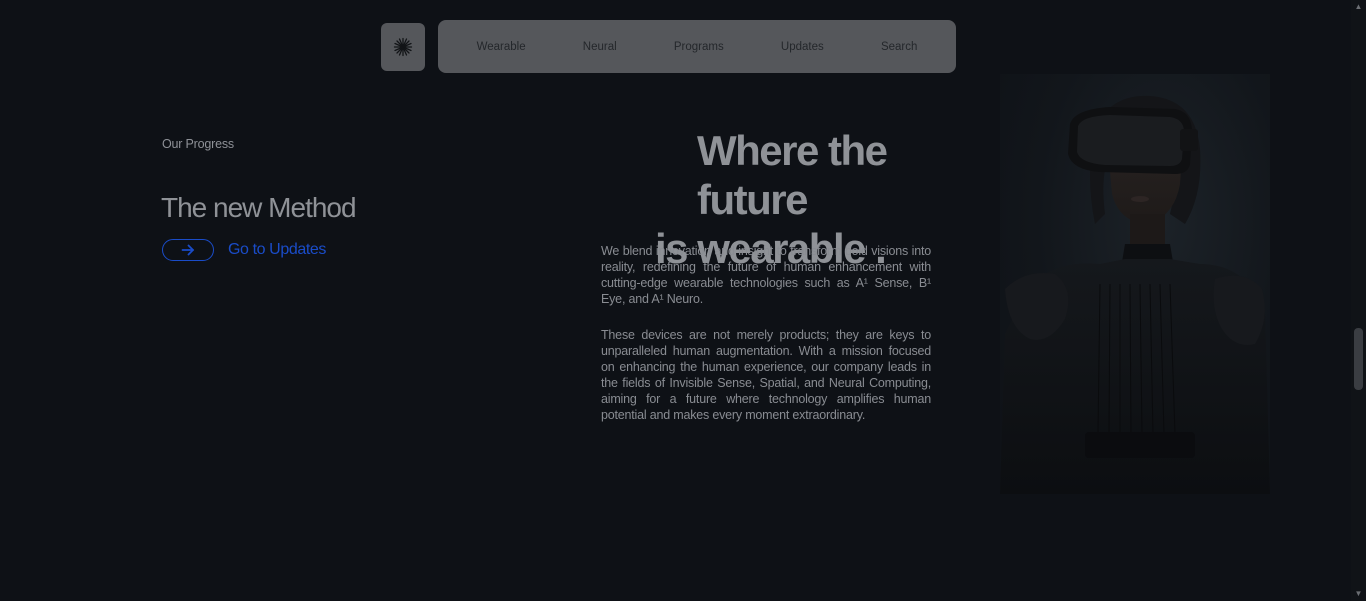 This screenshot has height=601, width=1366. I want to click on section-title: The new Method, so click(259, 207).